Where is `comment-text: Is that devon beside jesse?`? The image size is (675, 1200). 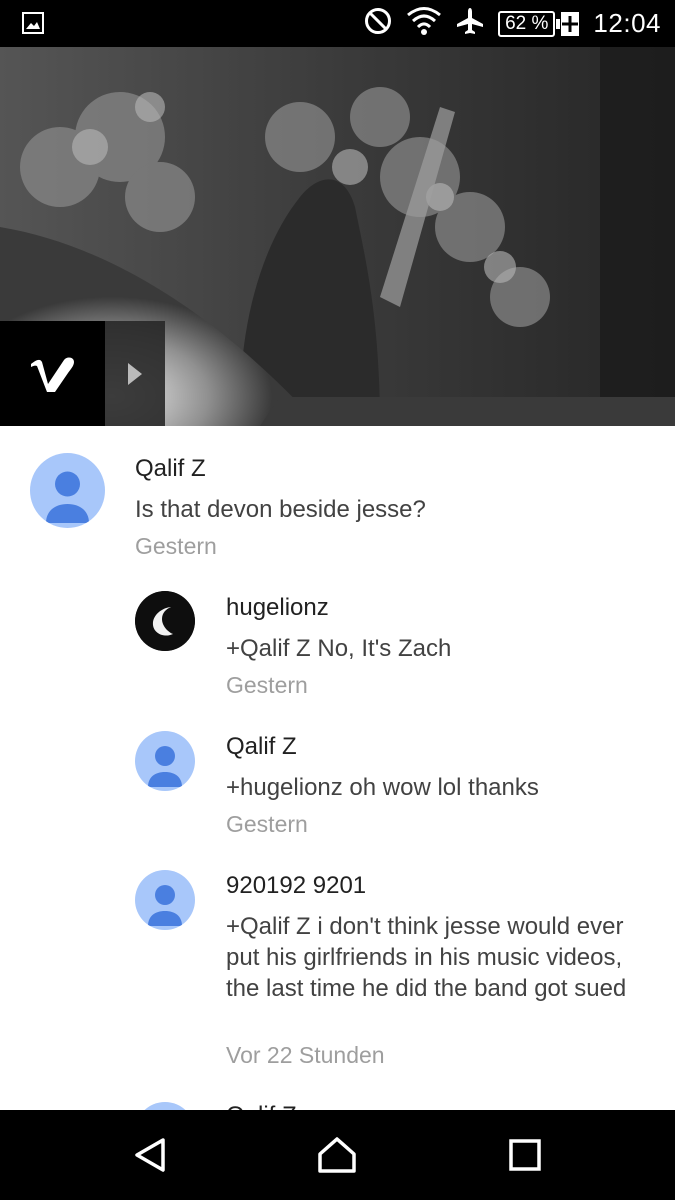
comment-text: Is that devon beside jesse? is located at coordinates (280, 509).